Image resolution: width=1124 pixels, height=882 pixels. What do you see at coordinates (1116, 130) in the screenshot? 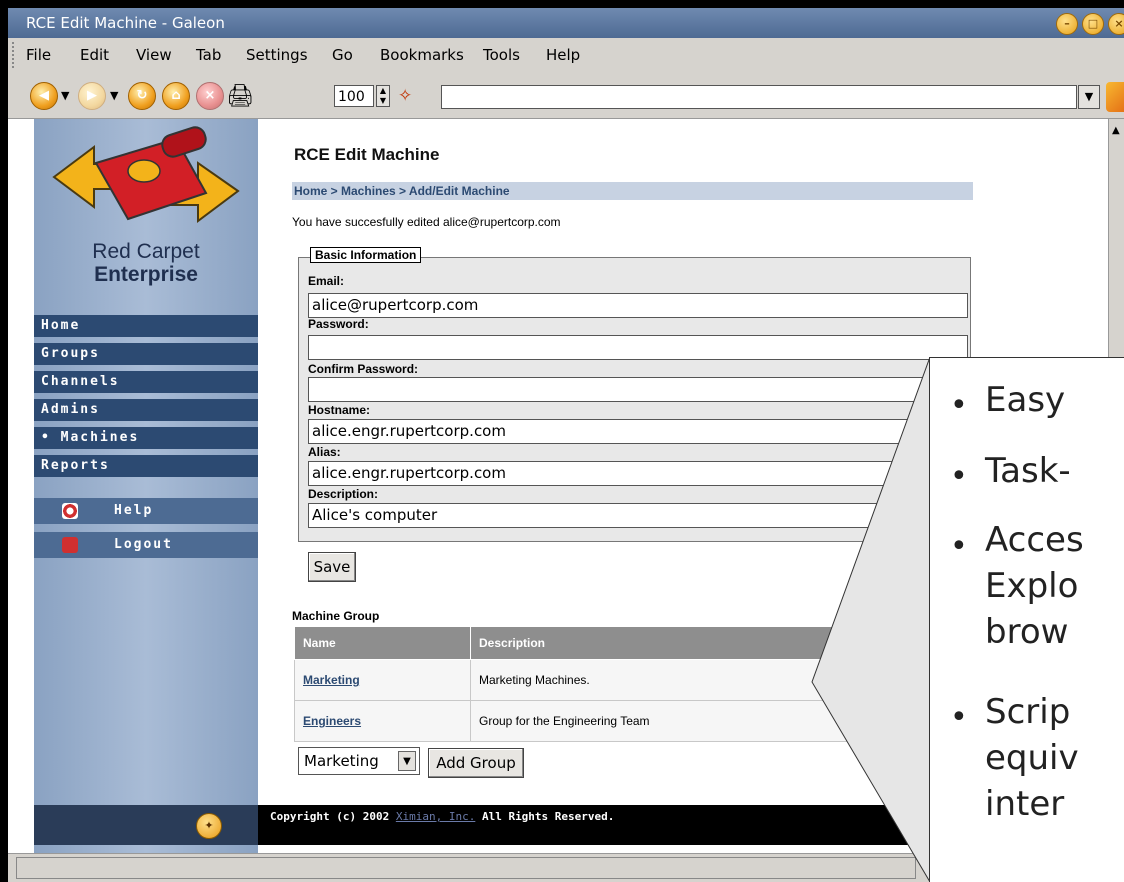
I see `scroll-up-icon: ▲` at bounding box center [1116, 130].